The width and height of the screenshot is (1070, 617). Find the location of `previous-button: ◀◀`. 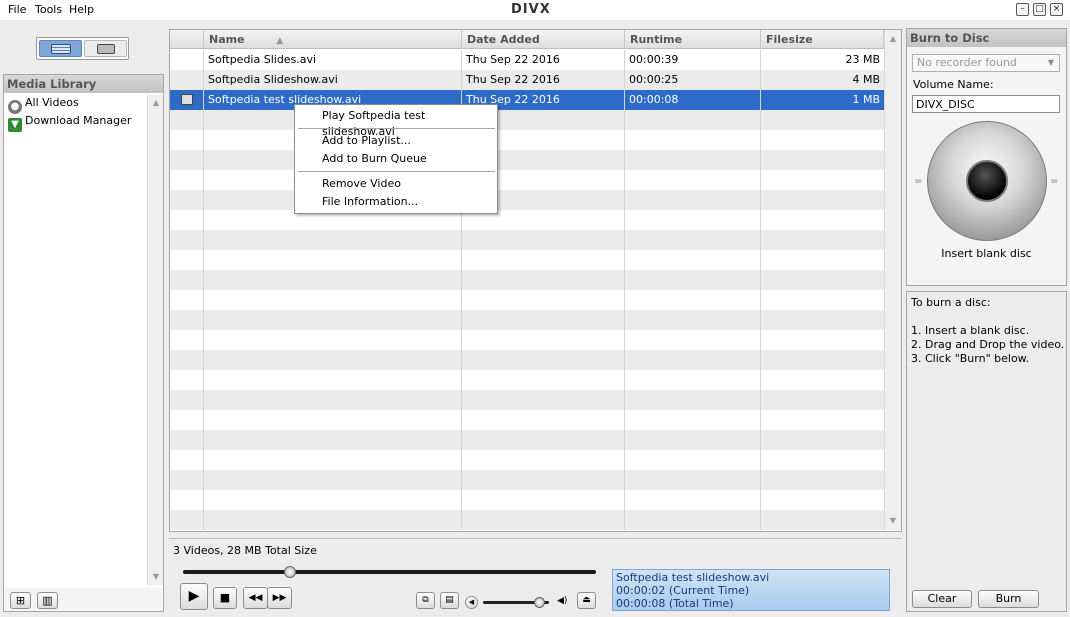

previous-button: ◀◀ is located at coordinates (255, 598).